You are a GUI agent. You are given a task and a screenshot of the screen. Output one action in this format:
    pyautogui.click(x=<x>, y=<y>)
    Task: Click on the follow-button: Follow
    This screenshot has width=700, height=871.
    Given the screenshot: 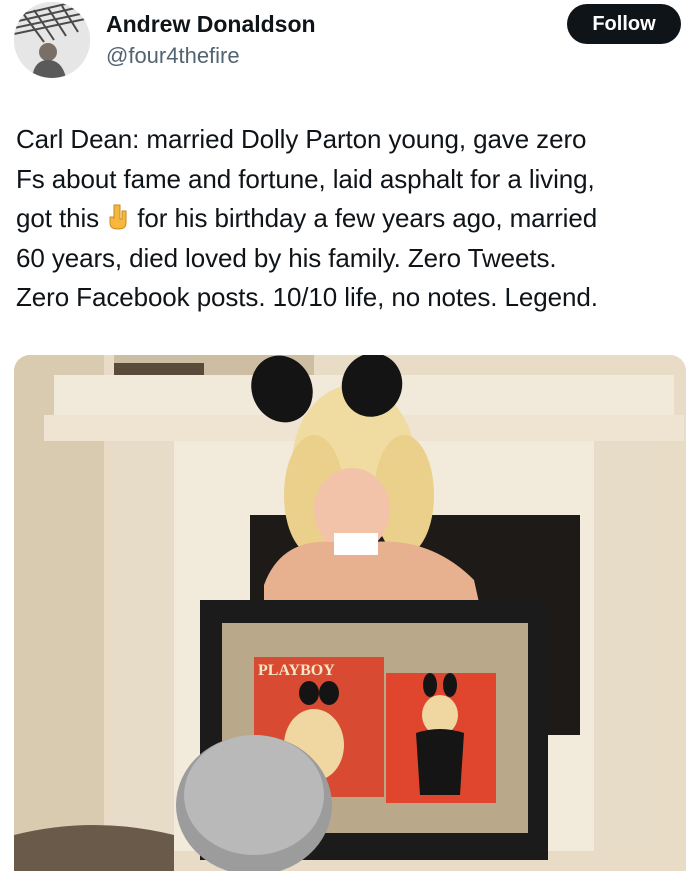 What is the action you would take?
    pyautogui.click(x=624, y=24)
    